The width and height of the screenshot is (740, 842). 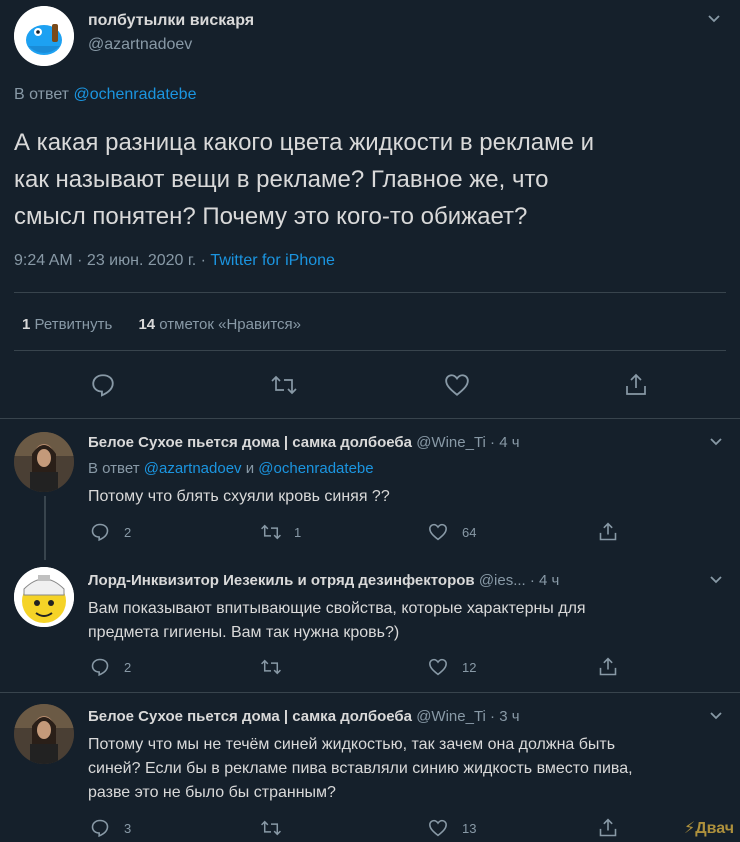 I want to click on reply-text-line: Потому что блять схуяли кровь синяя ??, so click(x=239, y=496).